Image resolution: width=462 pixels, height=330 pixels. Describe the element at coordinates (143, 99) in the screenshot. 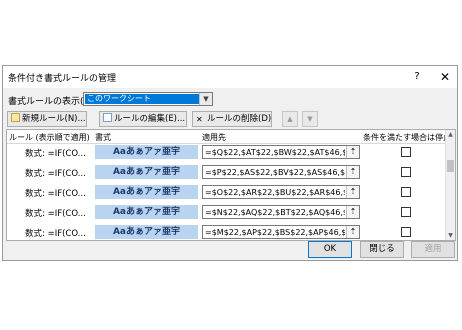

I see `scope-selected-value: このワークシート` at that location.